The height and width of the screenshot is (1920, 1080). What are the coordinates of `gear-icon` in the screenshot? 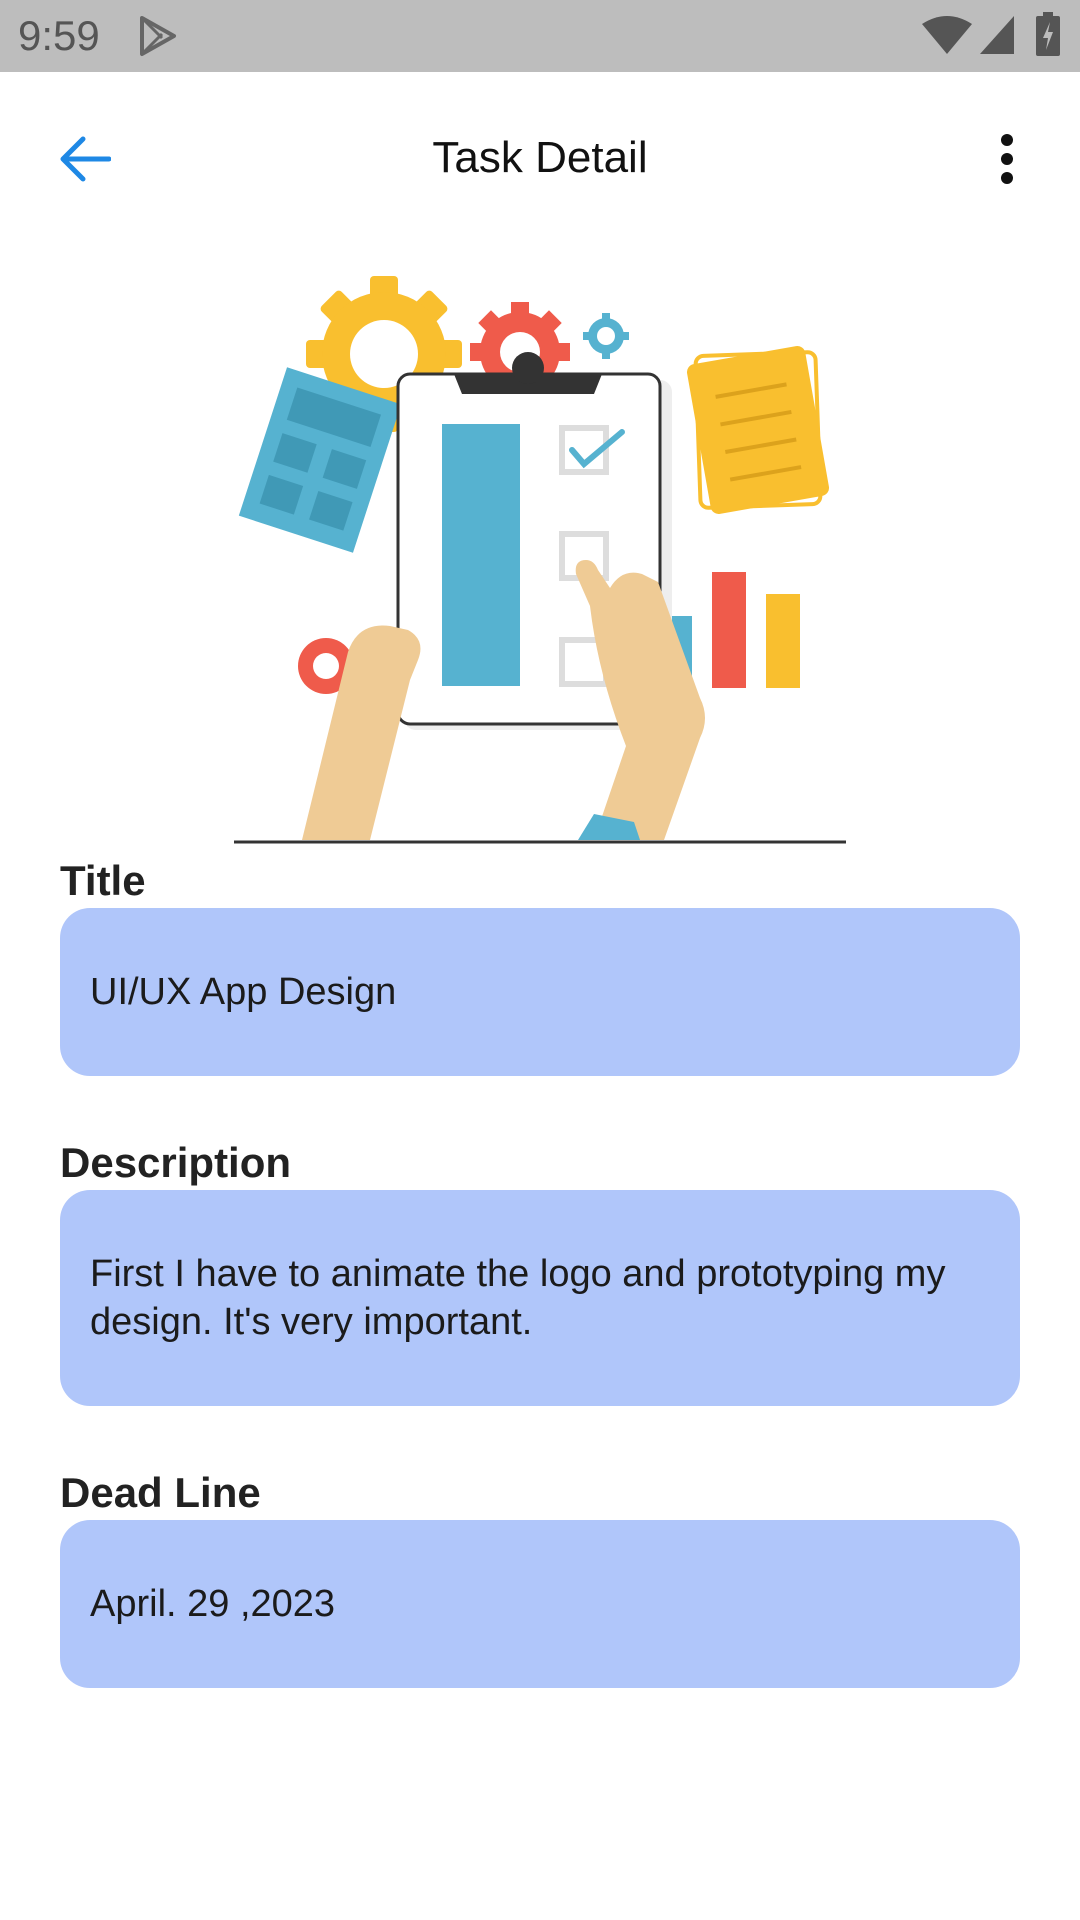 It's located at (606, 336).